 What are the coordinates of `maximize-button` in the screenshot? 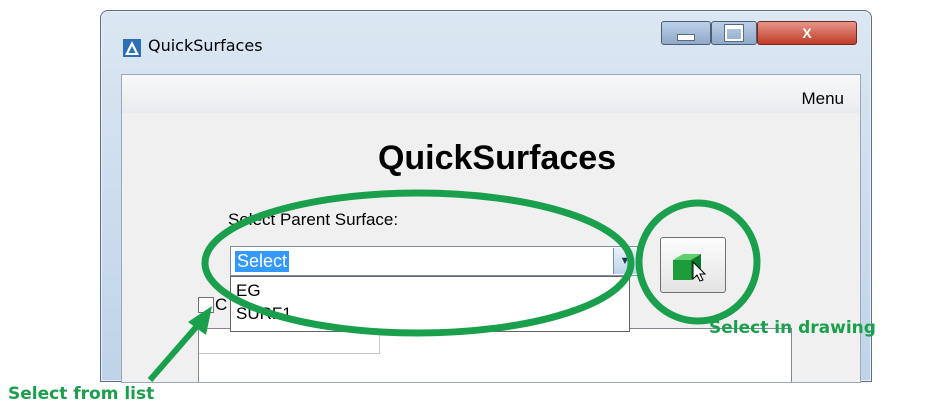 It's located at (734, 33).